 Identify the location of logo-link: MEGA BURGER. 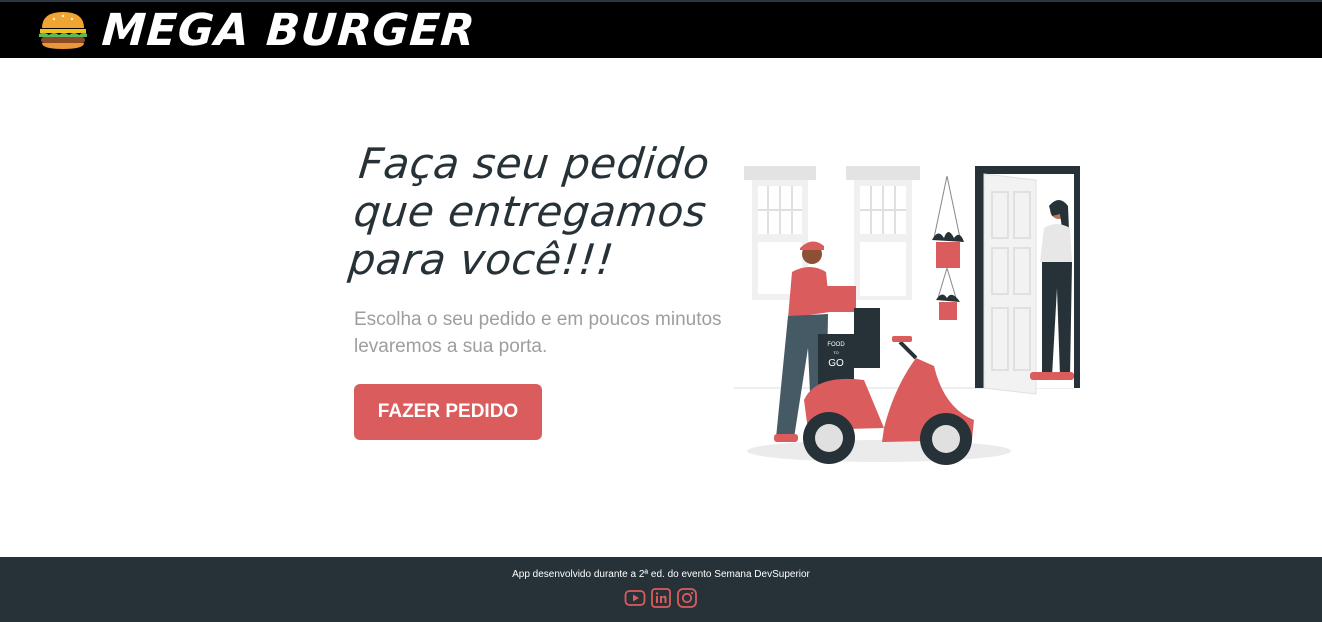
(257, 30).